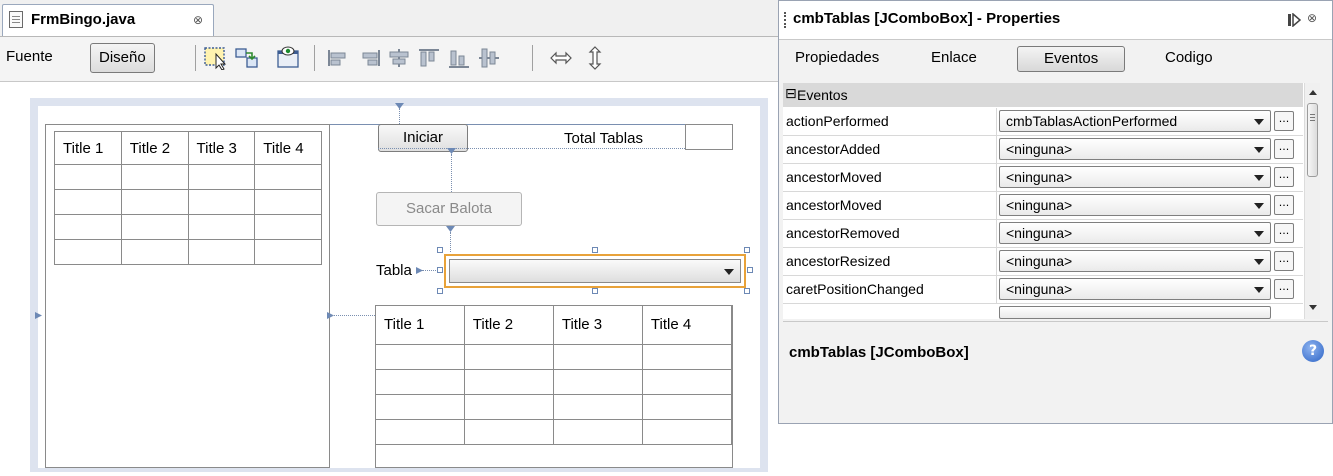 The width and height of the screenshot is (1333, 476). What do you see at coordinates (1313, 92) in the screenshot?
I see `scroll-up-icon` at bounding box center [1313, 92].